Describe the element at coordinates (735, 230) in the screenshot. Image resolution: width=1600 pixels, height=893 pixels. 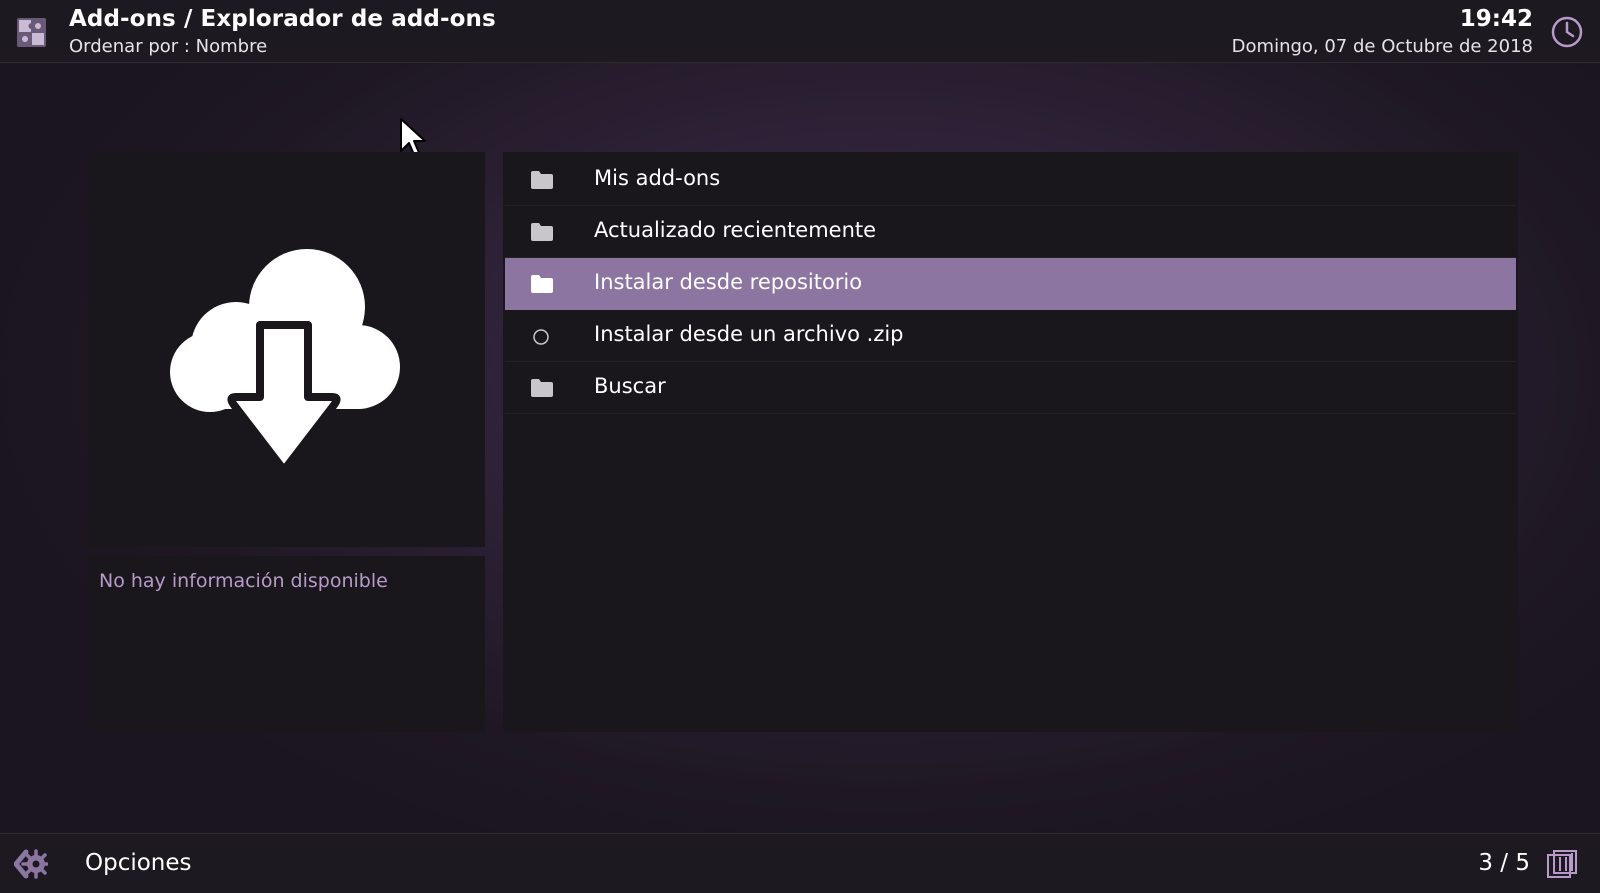
I see `list-item-label: Actualizado recientemente` at that location.